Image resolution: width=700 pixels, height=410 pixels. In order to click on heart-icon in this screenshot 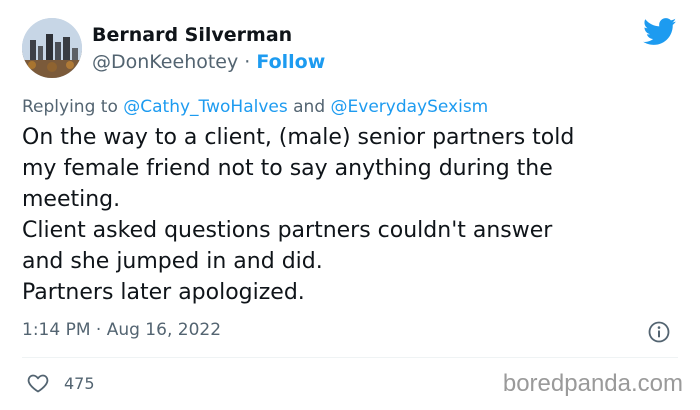, I will do `click(38, 383)`.